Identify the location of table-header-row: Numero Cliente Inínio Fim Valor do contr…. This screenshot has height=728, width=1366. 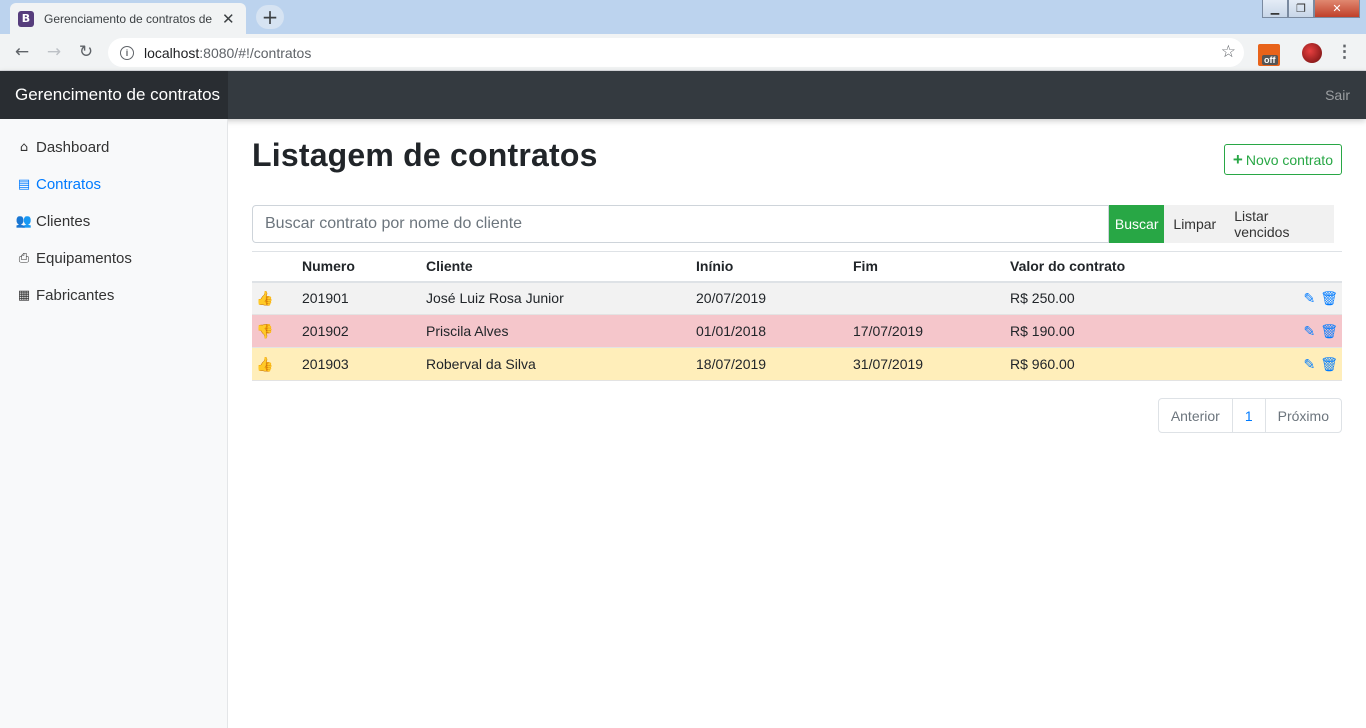
(797, 266).